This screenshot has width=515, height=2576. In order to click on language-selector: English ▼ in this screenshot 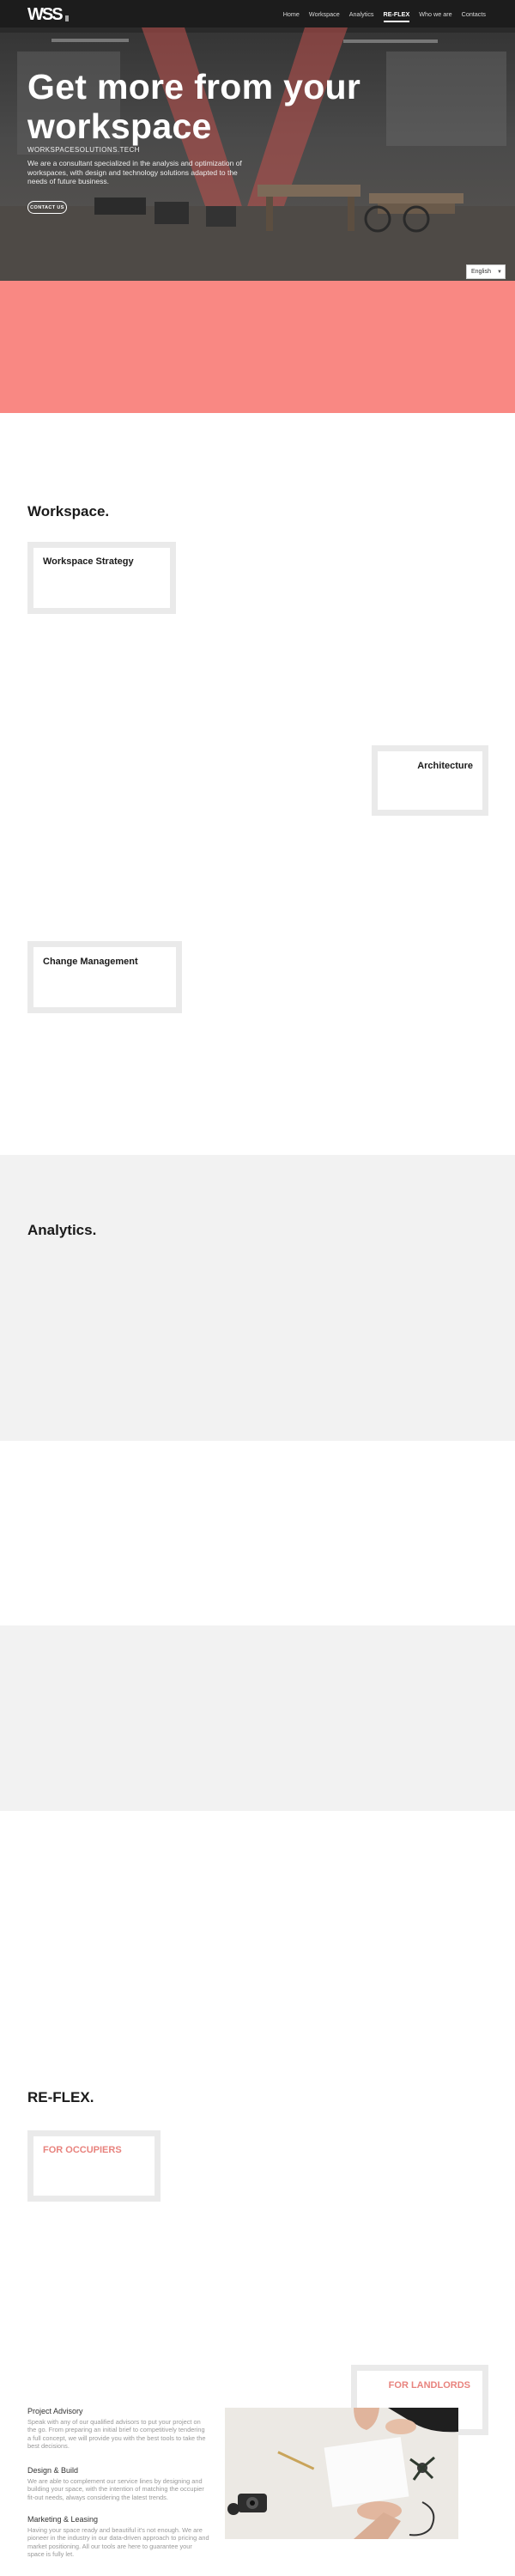, I will do `click(486, 271)`.